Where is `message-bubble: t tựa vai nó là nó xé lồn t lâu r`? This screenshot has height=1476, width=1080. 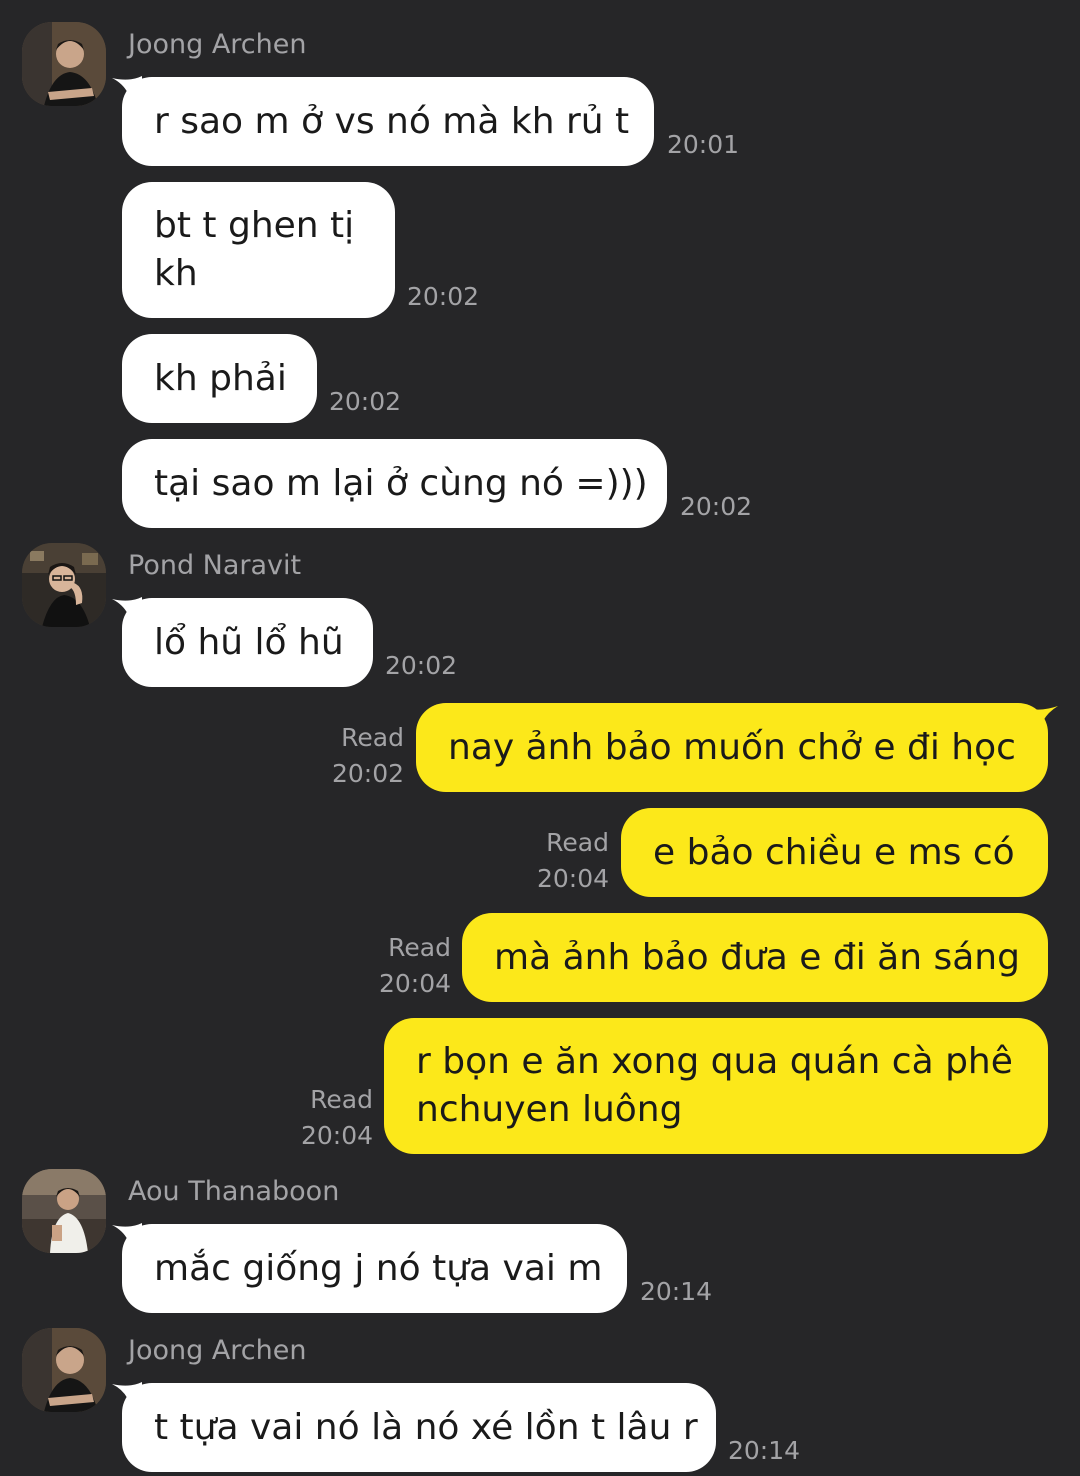 message-bubble: t tựa vai nó là nó xé lồn t lâu r is located at coordinates (419, 1427).